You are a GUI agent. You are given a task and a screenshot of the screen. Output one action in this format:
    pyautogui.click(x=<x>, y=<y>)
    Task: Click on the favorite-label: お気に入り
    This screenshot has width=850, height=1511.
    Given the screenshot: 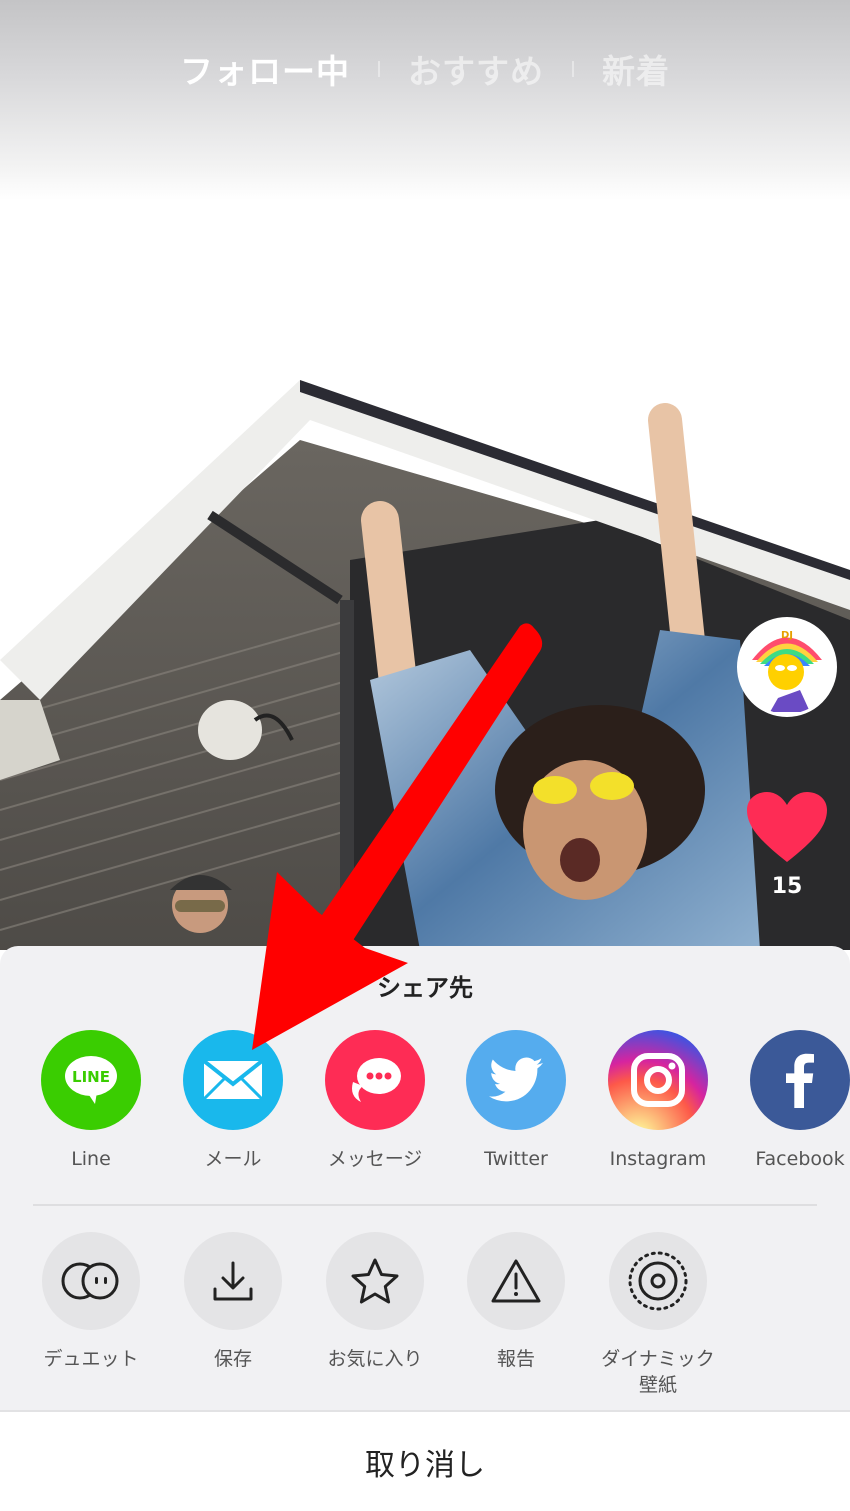 What is the action you would take?
    pyautogui.click(x=375, y=1359)
    